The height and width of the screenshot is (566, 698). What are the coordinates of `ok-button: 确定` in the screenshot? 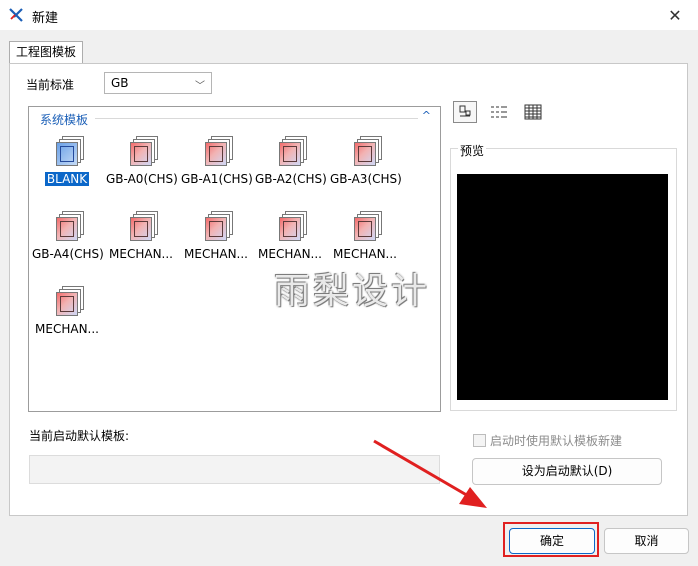 It's located at (552, 541).